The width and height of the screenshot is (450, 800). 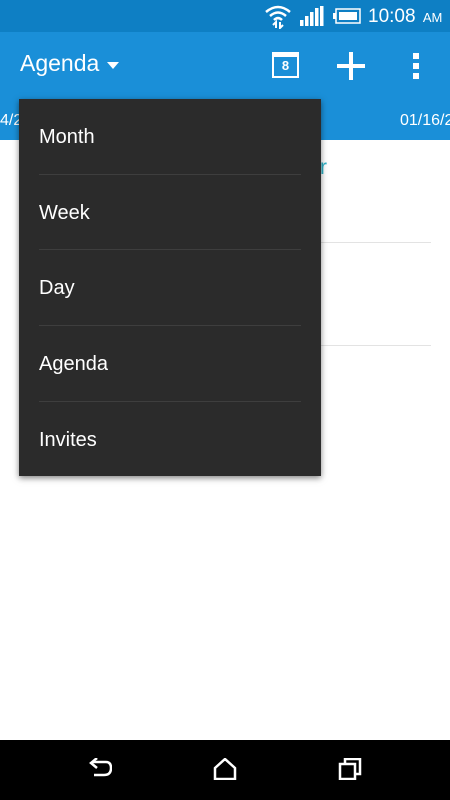 I want to click on add-icon, so click(x=351, y=68).